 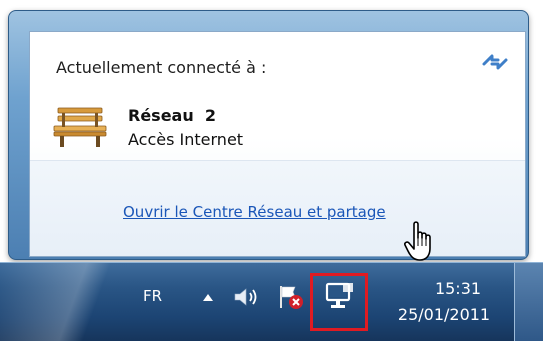 What do you see at coordinates (528, 302) in the screenshot?
I see `show-desktop-button` at bounding box center [528, 302].